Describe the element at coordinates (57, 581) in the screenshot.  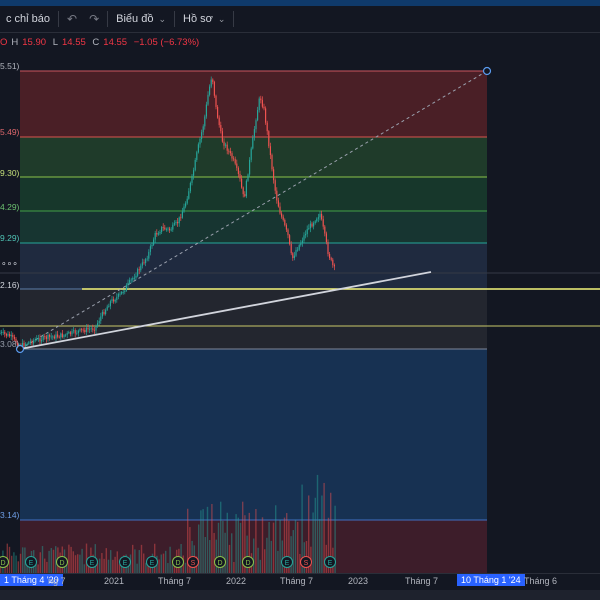
I see `time-axis-label: ng 7` at that location.